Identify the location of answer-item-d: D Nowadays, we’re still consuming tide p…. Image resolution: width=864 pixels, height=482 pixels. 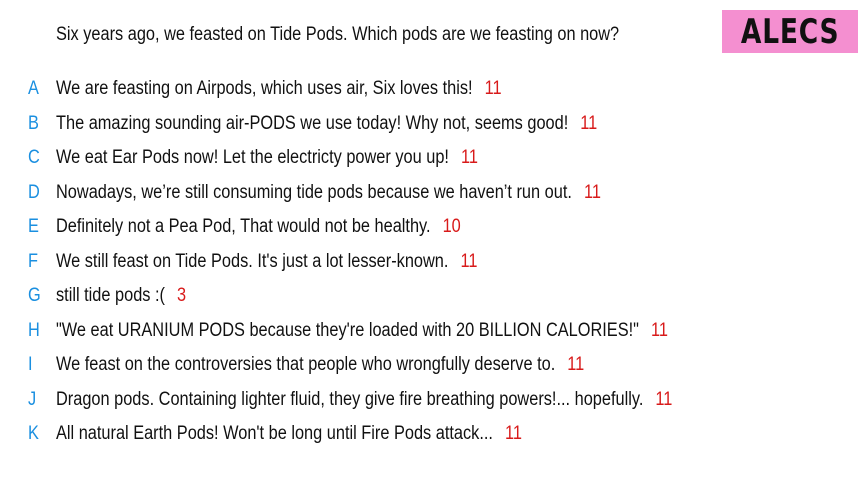
(432, 194).